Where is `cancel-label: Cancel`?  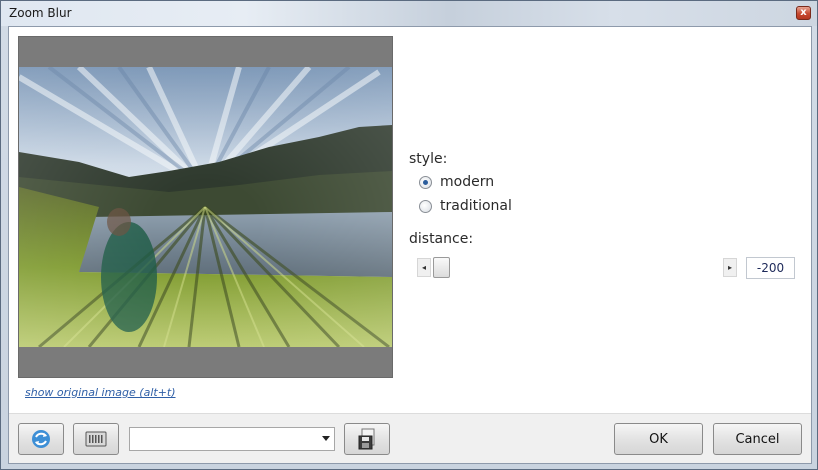
cancel-label: Cancel is located at coordinates (757, 439).